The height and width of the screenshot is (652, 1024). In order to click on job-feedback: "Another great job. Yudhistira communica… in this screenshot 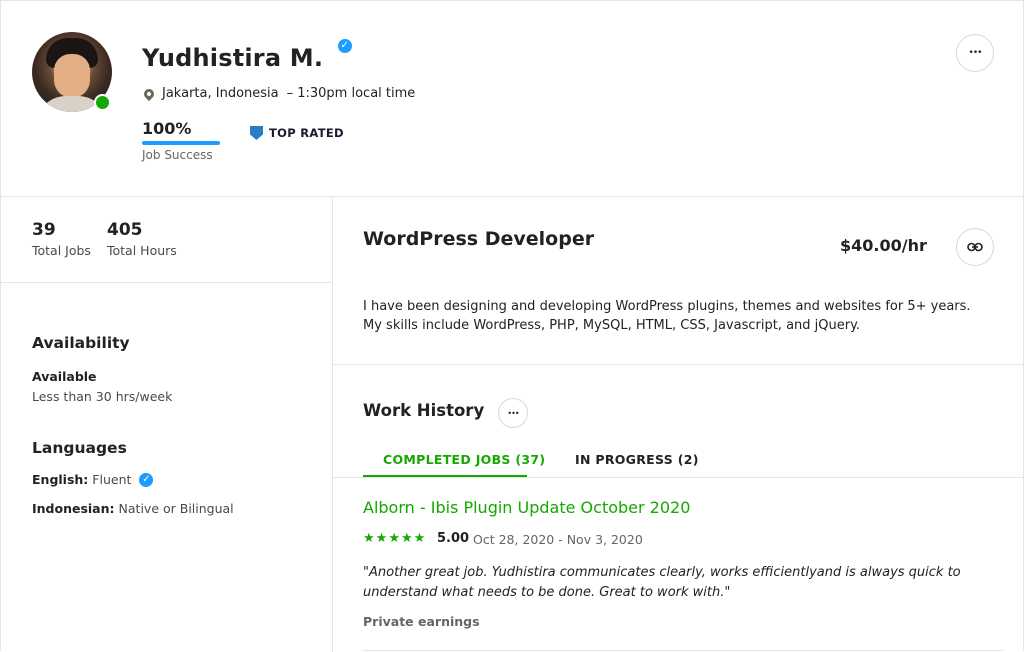, I will do `click(662, 582)`.